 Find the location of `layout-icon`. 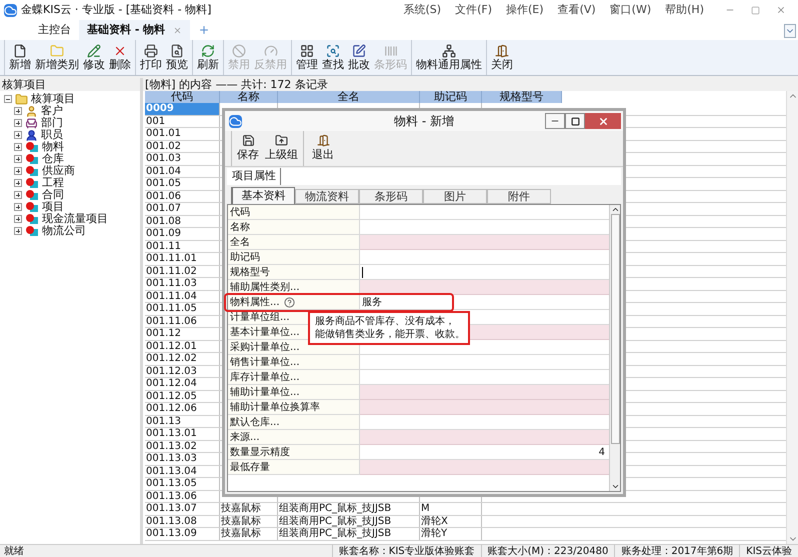

layout-icon is located at coordinates (307, 51).